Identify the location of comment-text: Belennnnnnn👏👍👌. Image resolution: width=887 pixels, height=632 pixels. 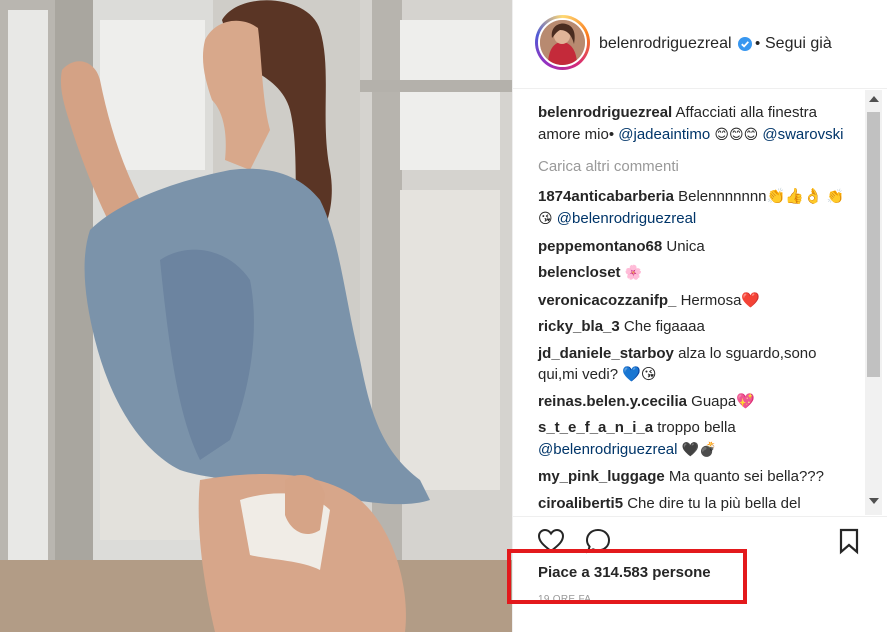
(750, 196).